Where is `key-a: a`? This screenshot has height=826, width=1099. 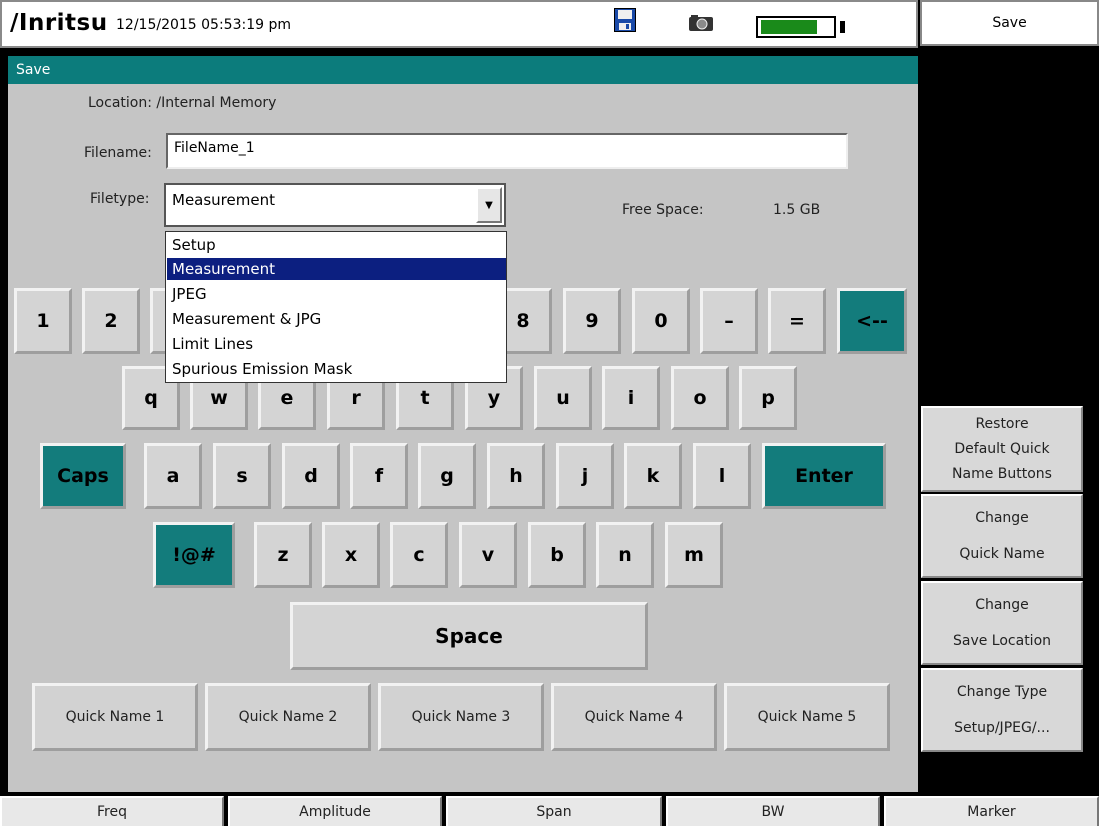
key-a: a is located at coordinates (173, 476).